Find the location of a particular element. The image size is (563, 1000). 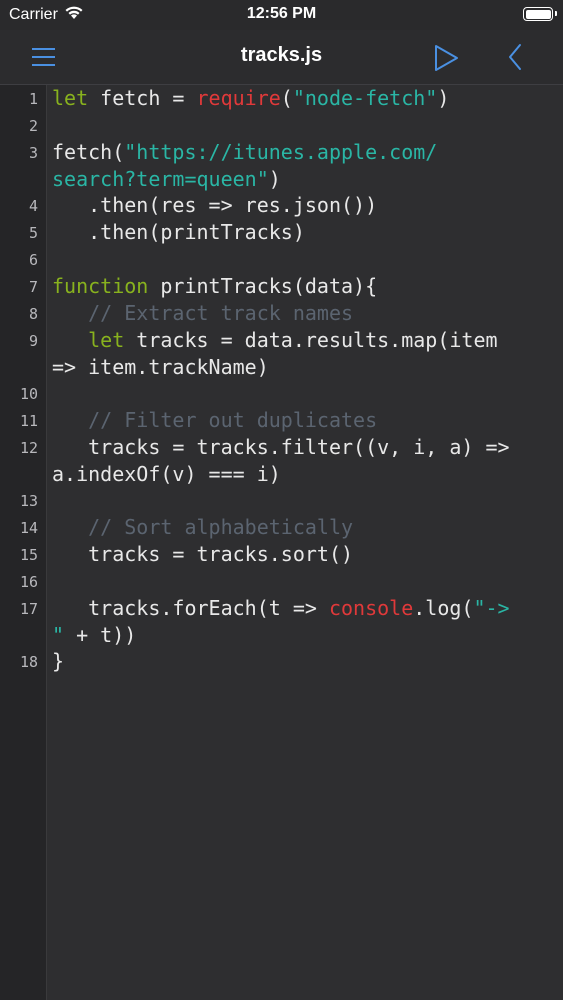

code-line: 15 tracks = tracks.sort() is located at coordinates (281, 554).